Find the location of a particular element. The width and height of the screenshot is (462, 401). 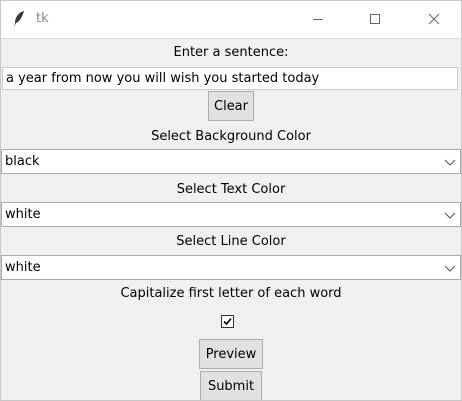

line-color-value: white is located at coordinates (23, 267).